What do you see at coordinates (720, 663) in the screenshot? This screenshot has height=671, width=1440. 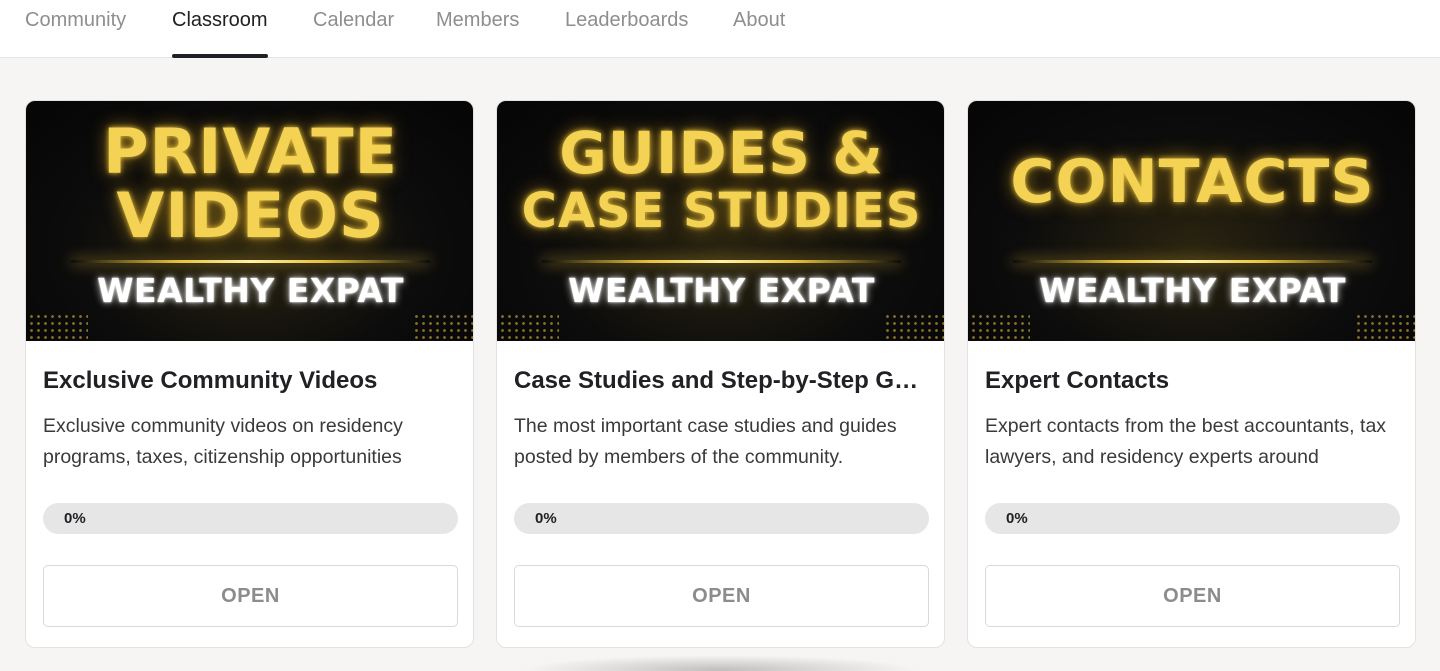 I see `bottom-shadow` at bounding box center [720, 663].